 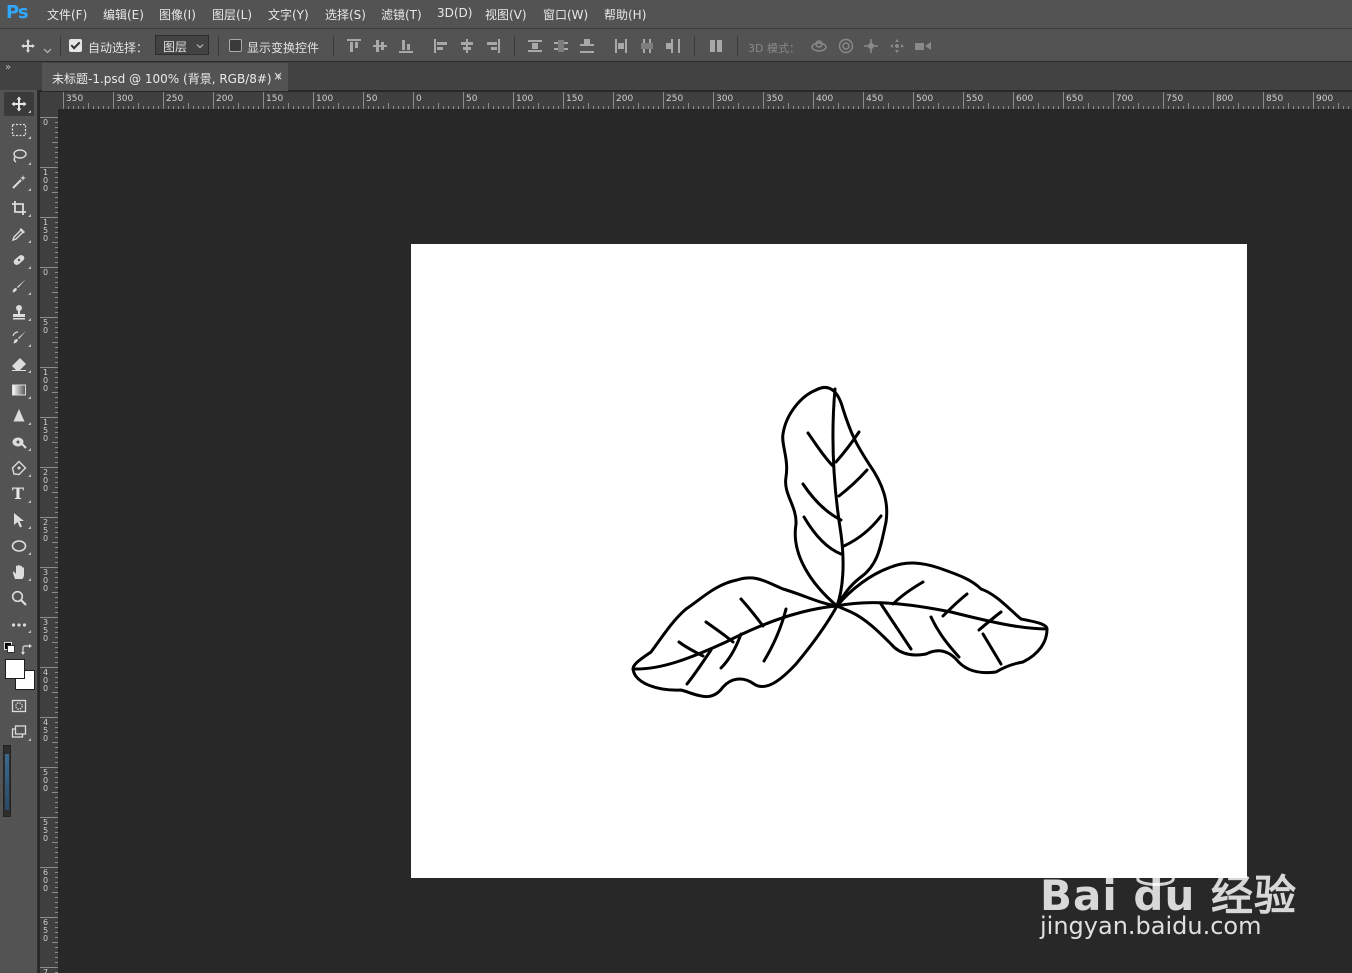 What do you see at coordinates (673, 46) in the screenshot?
I see `distribute-right-icon` at bounding box center [673, 46].